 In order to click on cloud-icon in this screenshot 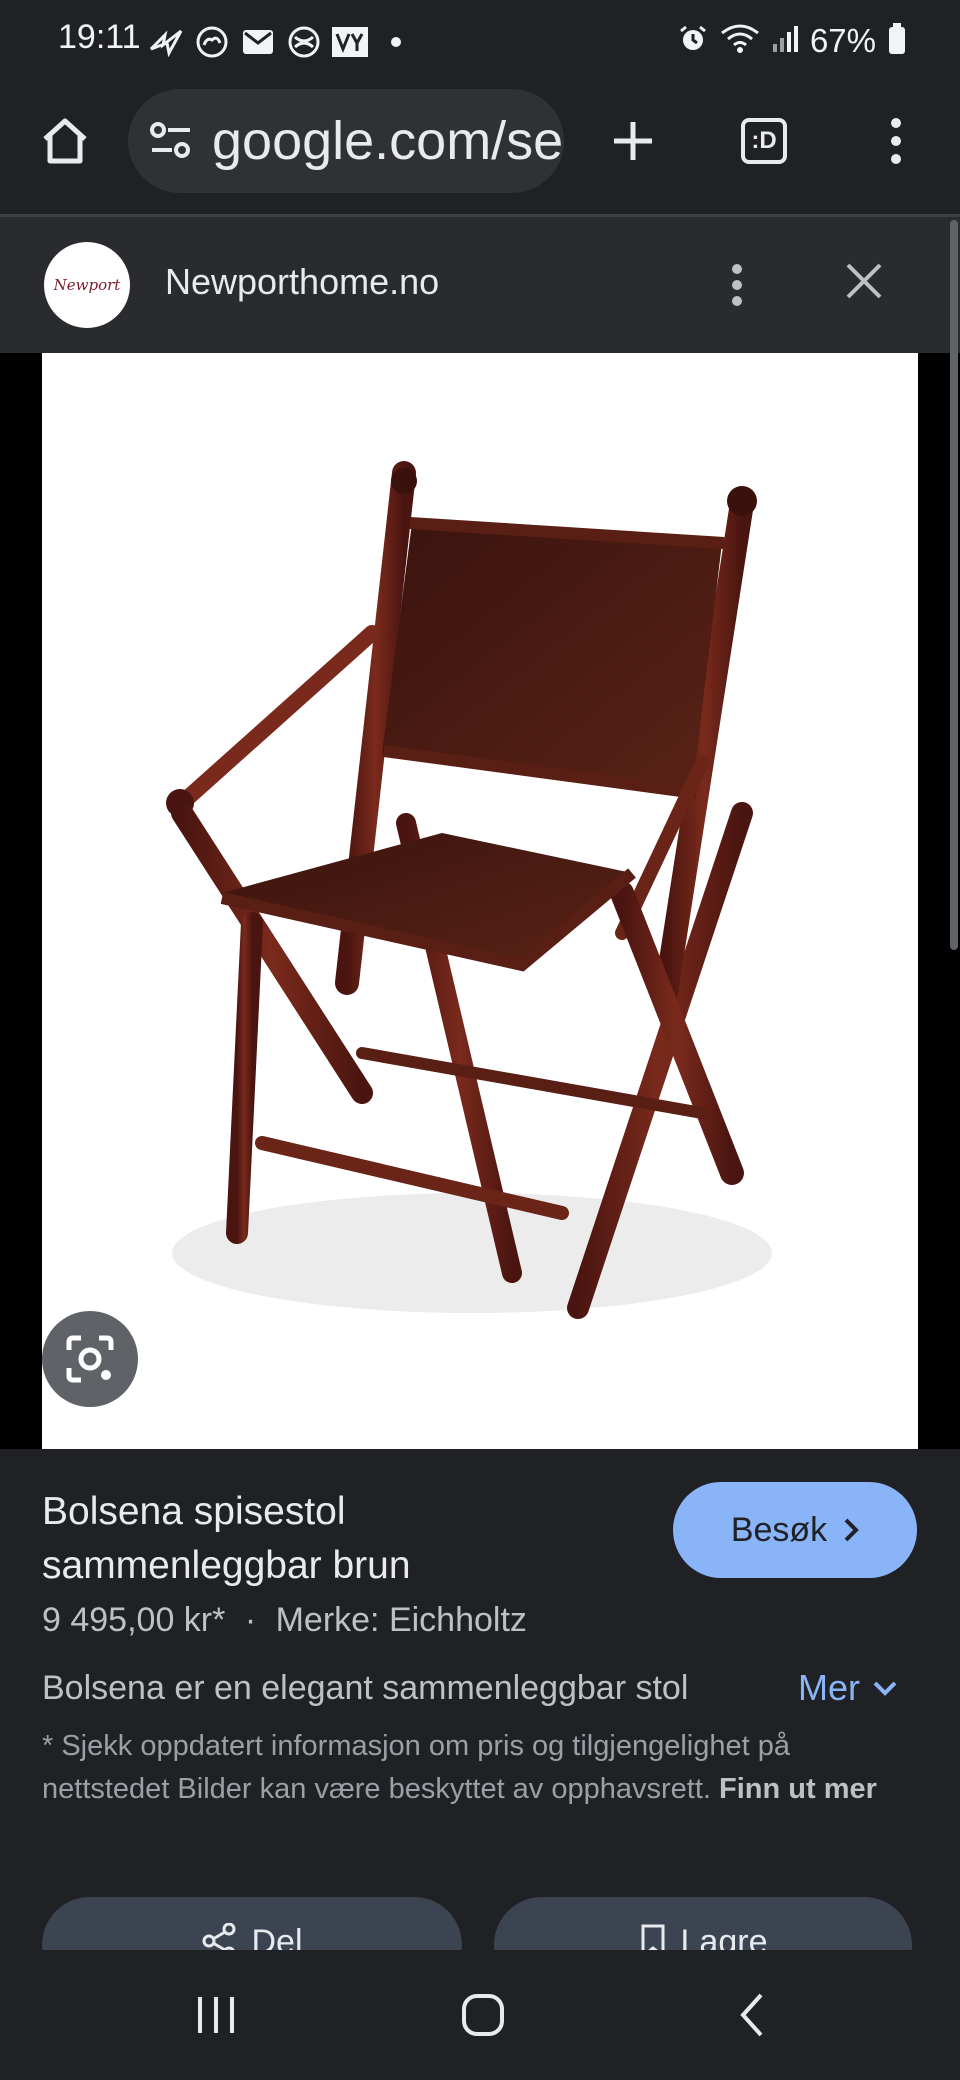, I will do `click(212, 42)`.